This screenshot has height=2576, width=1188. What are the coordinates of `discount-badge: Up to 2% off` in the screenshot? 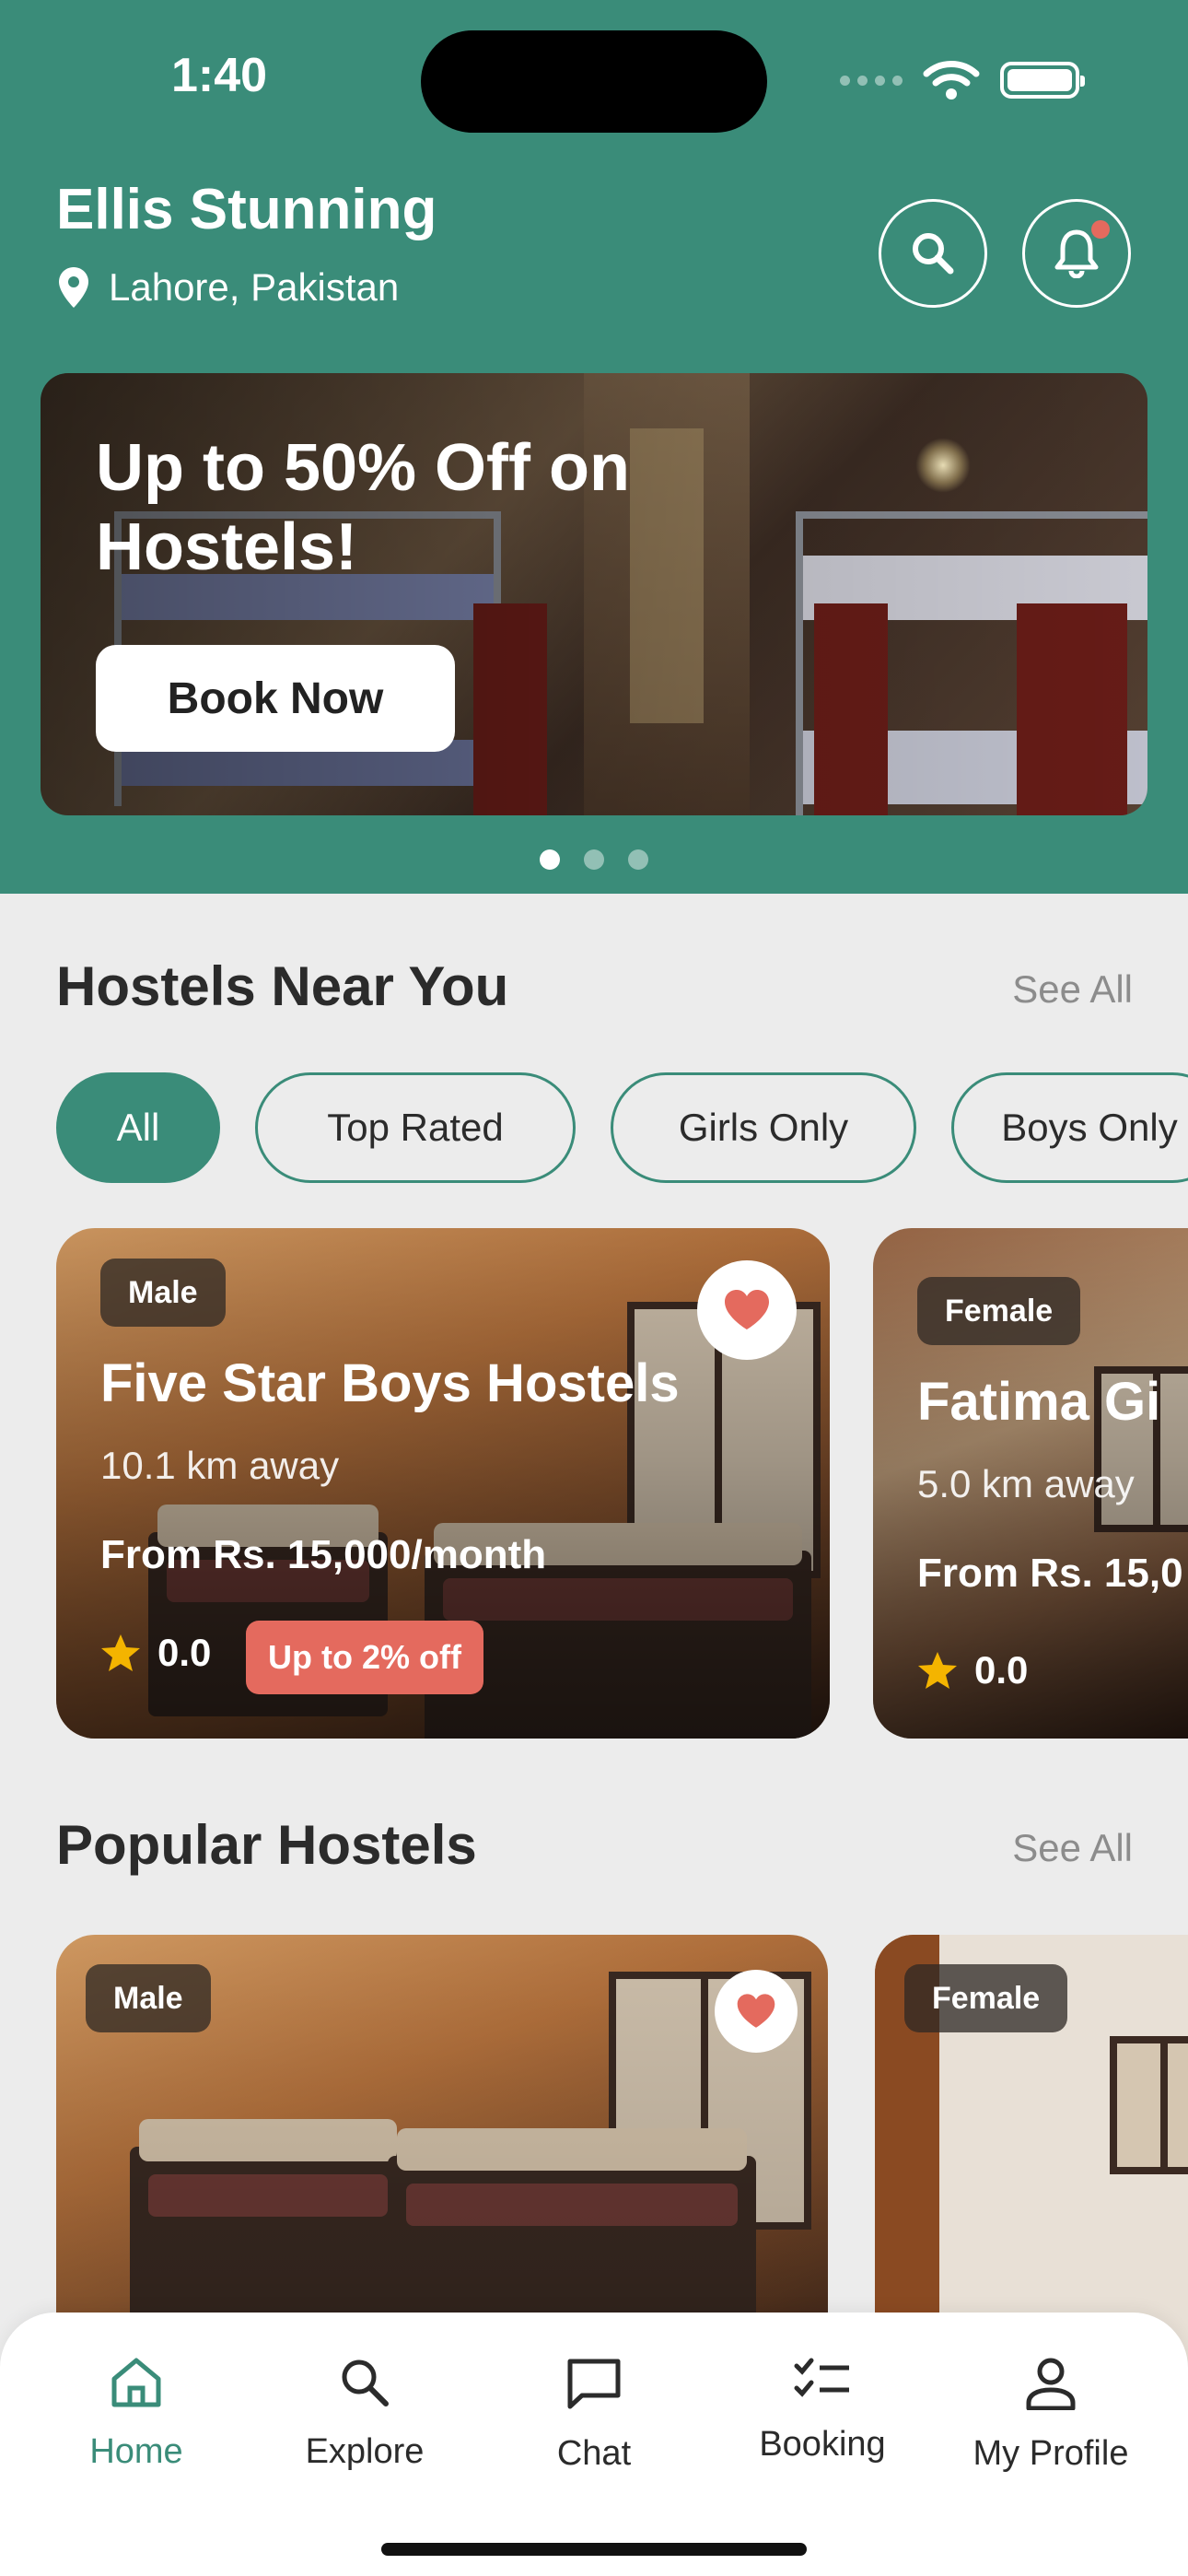 It's located at (364, 1657).